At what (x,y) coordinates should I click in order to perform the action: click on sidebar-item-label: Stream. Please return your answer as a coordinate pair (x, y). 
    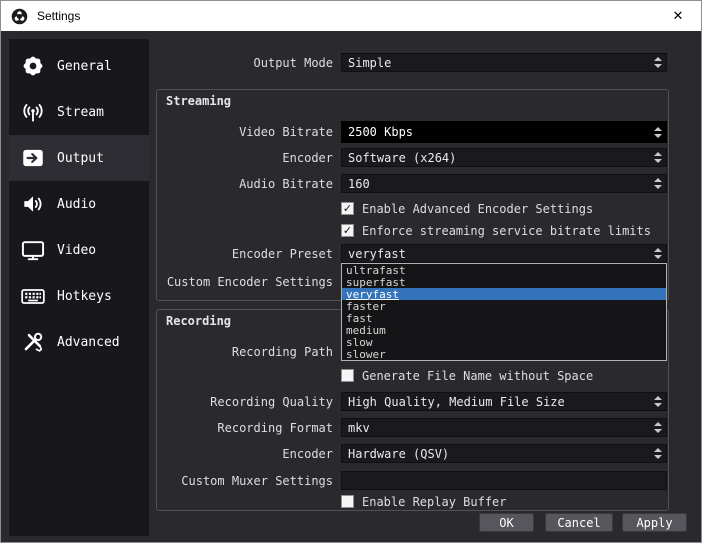
    Looking at the image, I should click on (80, 112).